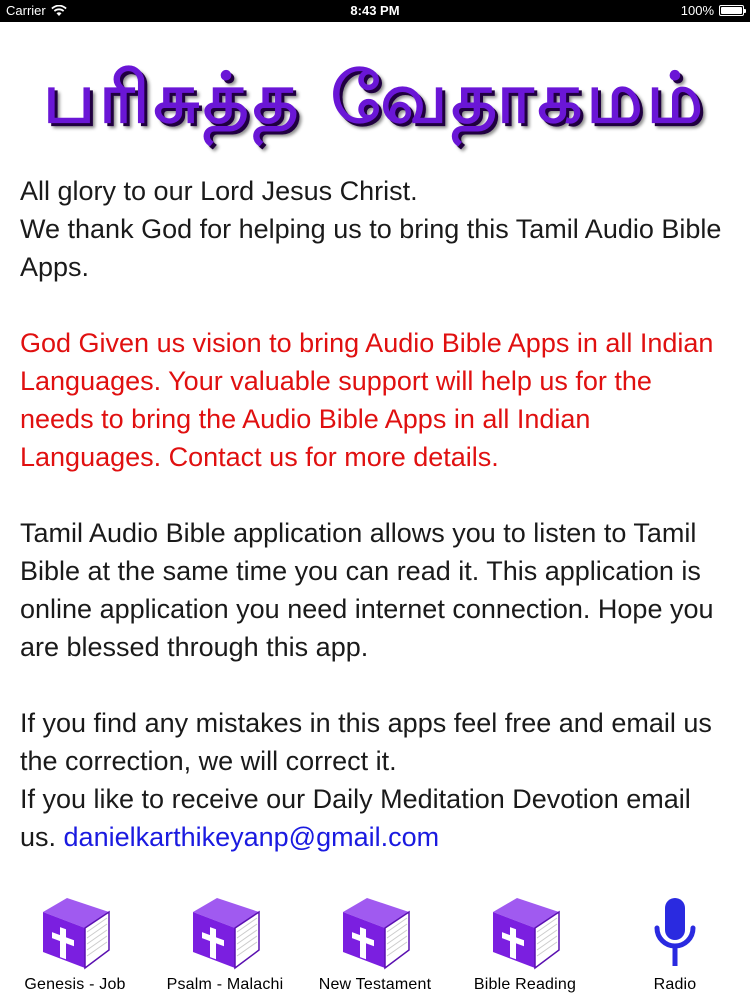  What do you see at coordinates (375, 984) in the screenshot?
I see `tab-label: New Testament` at bounding box center [375, 984].